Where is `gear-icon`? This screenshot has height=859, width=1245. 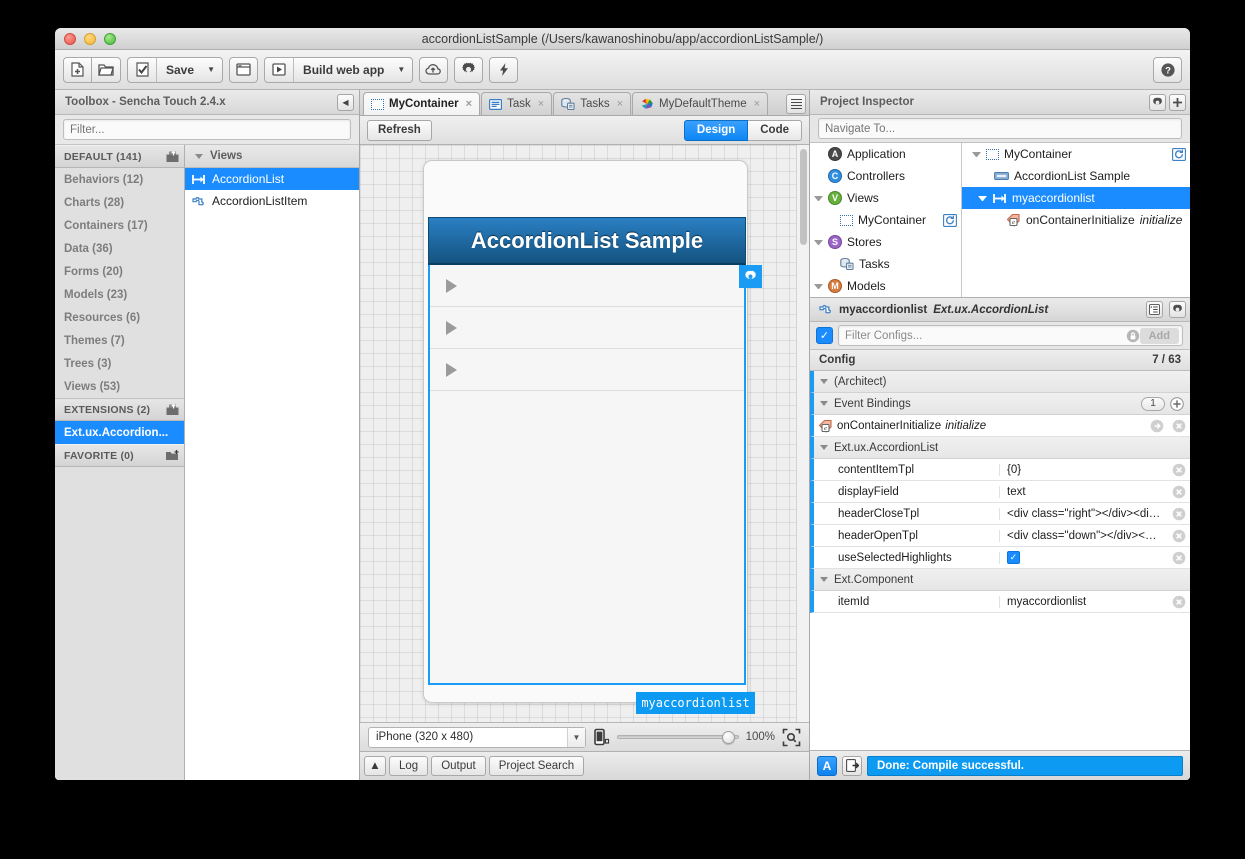 gear-icon is located at coordinates (1157, 102).